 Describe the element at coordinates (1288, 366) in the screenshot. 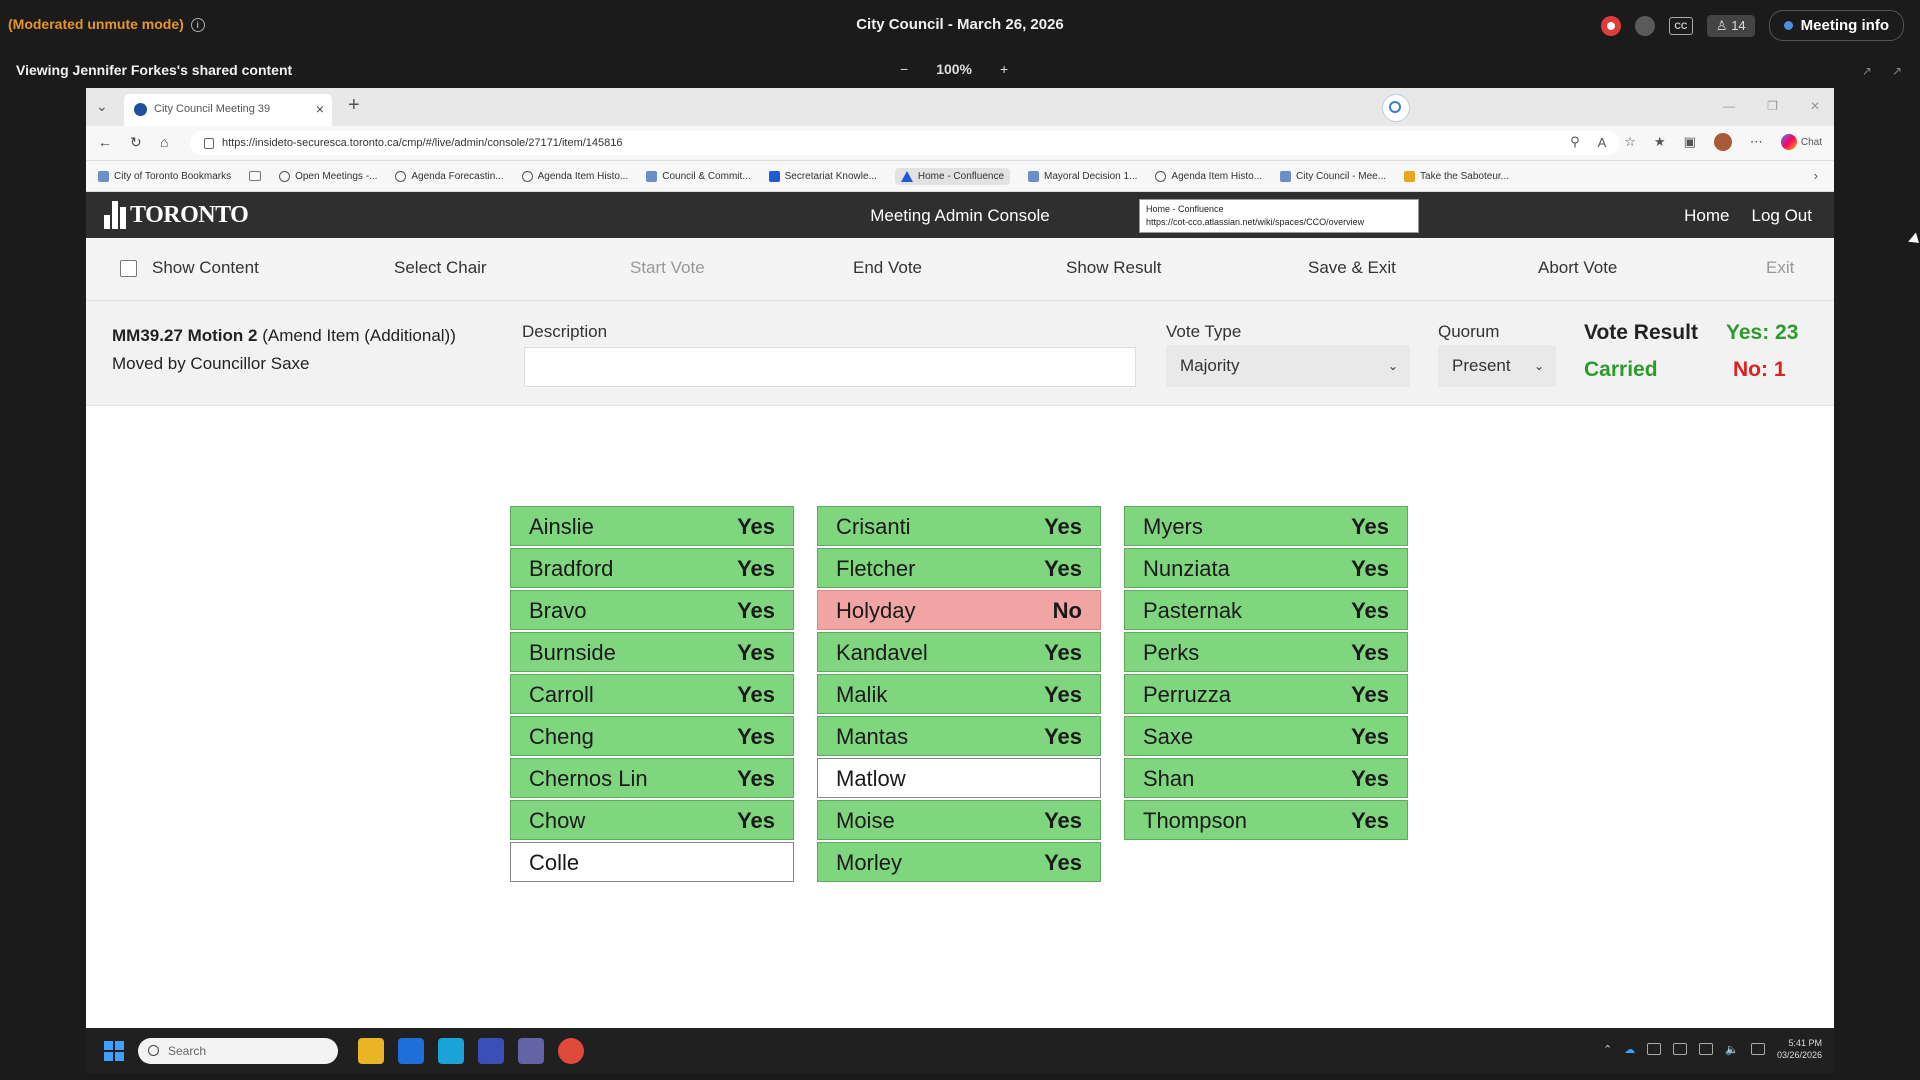

I see `vote-type-select: Majority ⌄` at that location.